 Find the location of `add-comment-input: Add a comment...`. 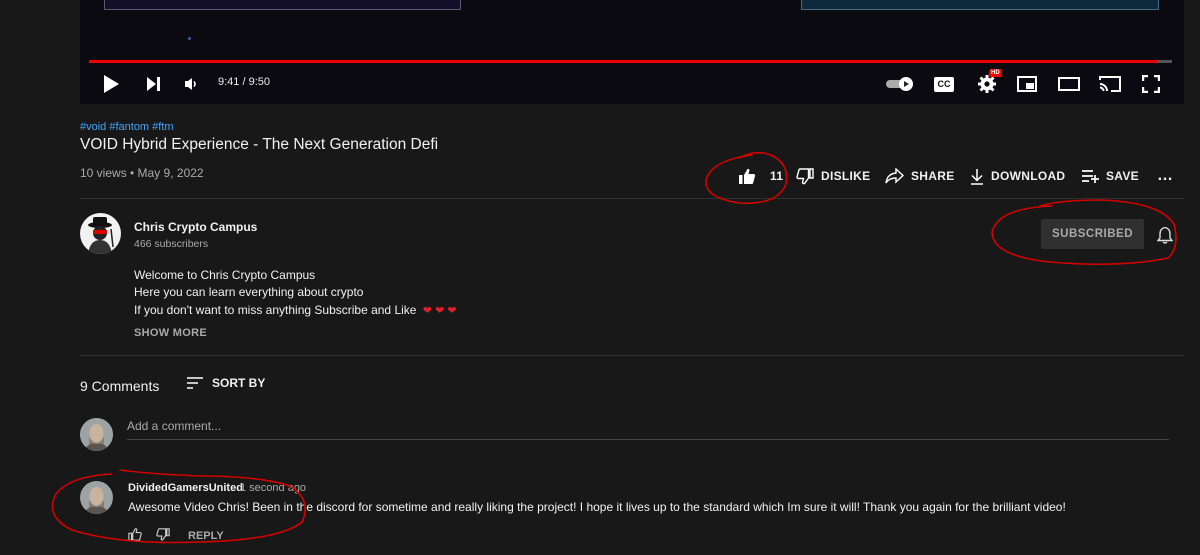

add-comment-input: Add a comment... is located at coordinates (174, 426).